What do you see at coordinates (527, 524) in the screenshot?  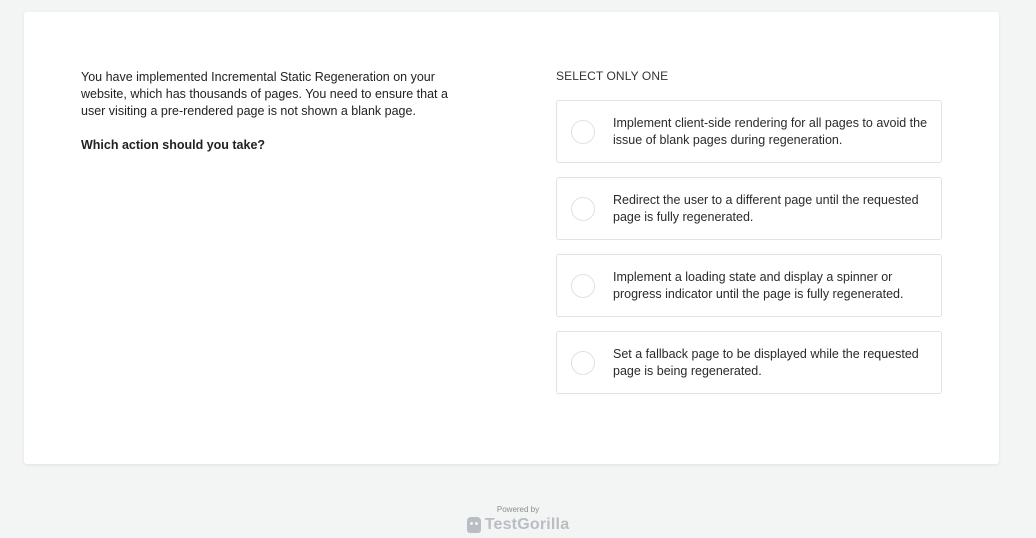 I see `brand-name: TestGorilla` at bounding box center [527, 524].